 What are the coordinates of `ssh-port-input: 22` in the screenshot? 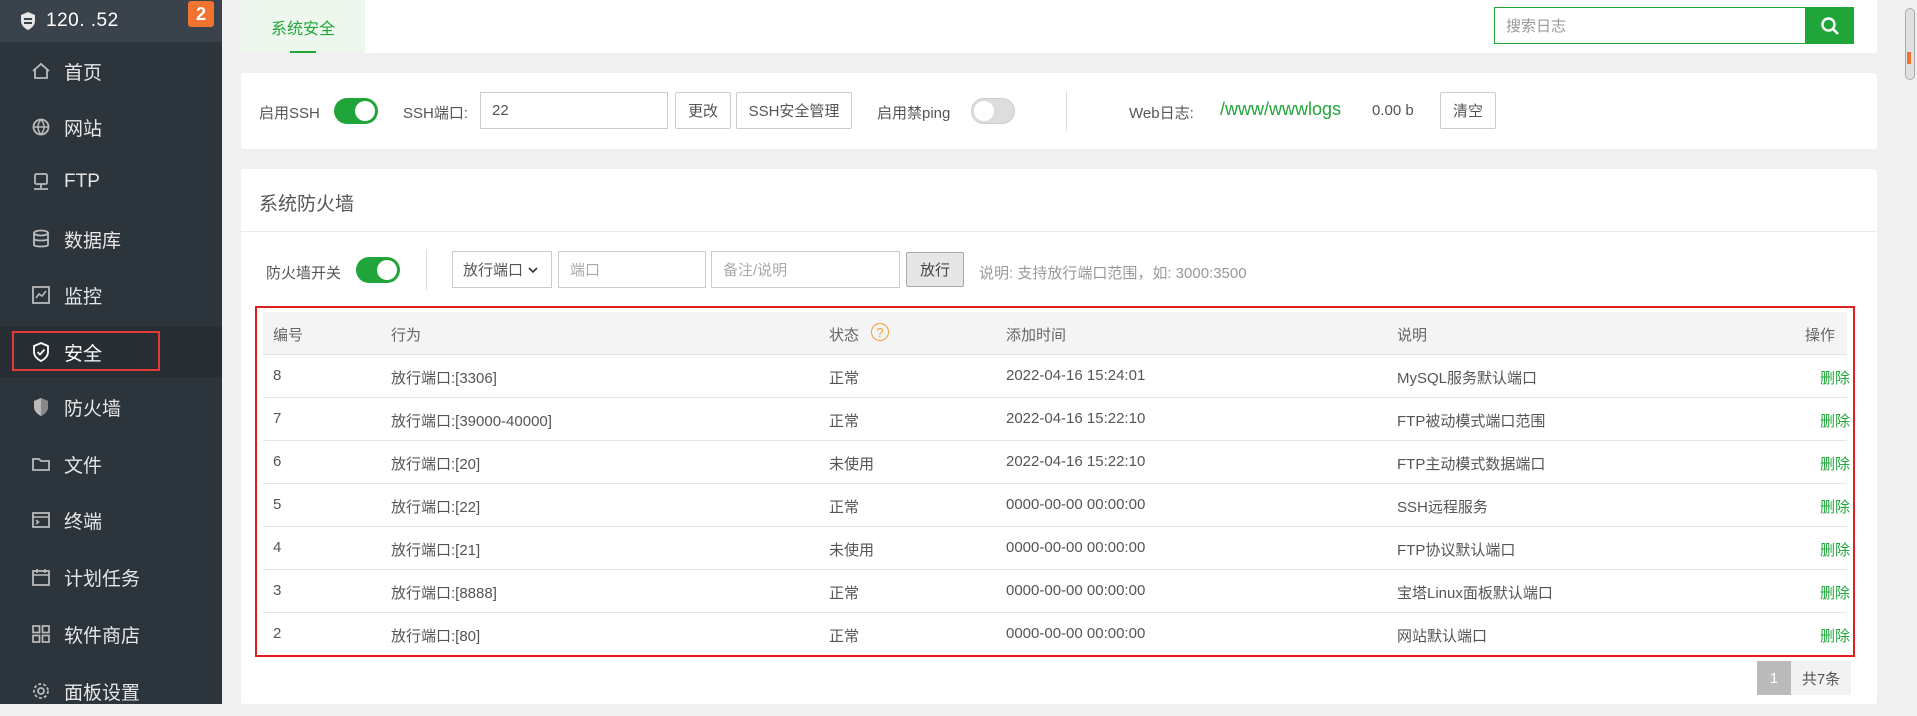 It's located at (574, 110).